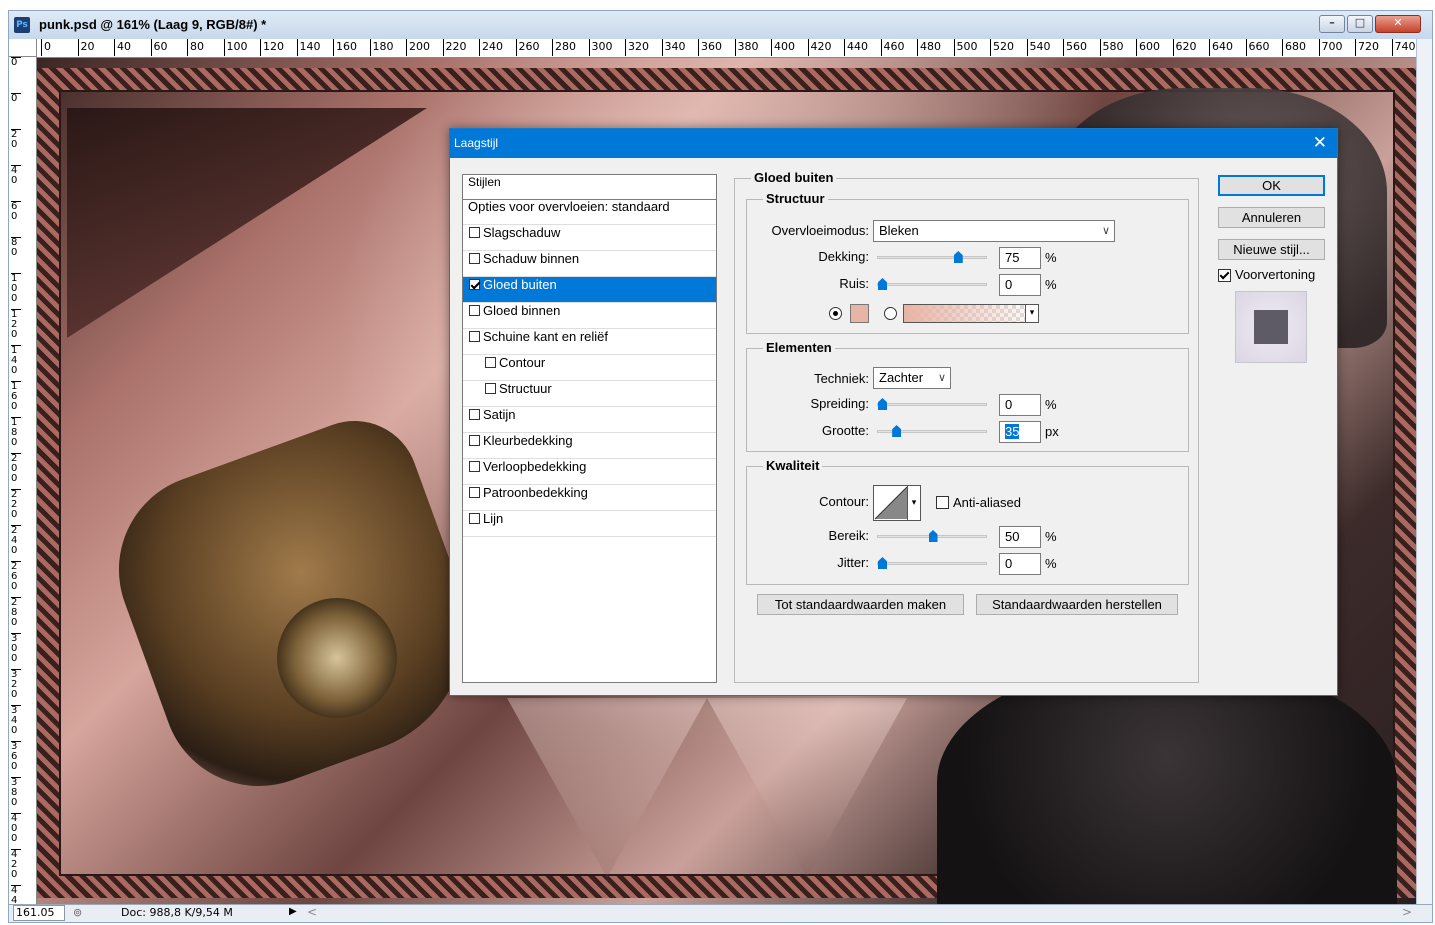 Image resolution: width=1435 pixels, height=925 pixels. I want to click on ruler-tick-label: 460, so click(892, 47).